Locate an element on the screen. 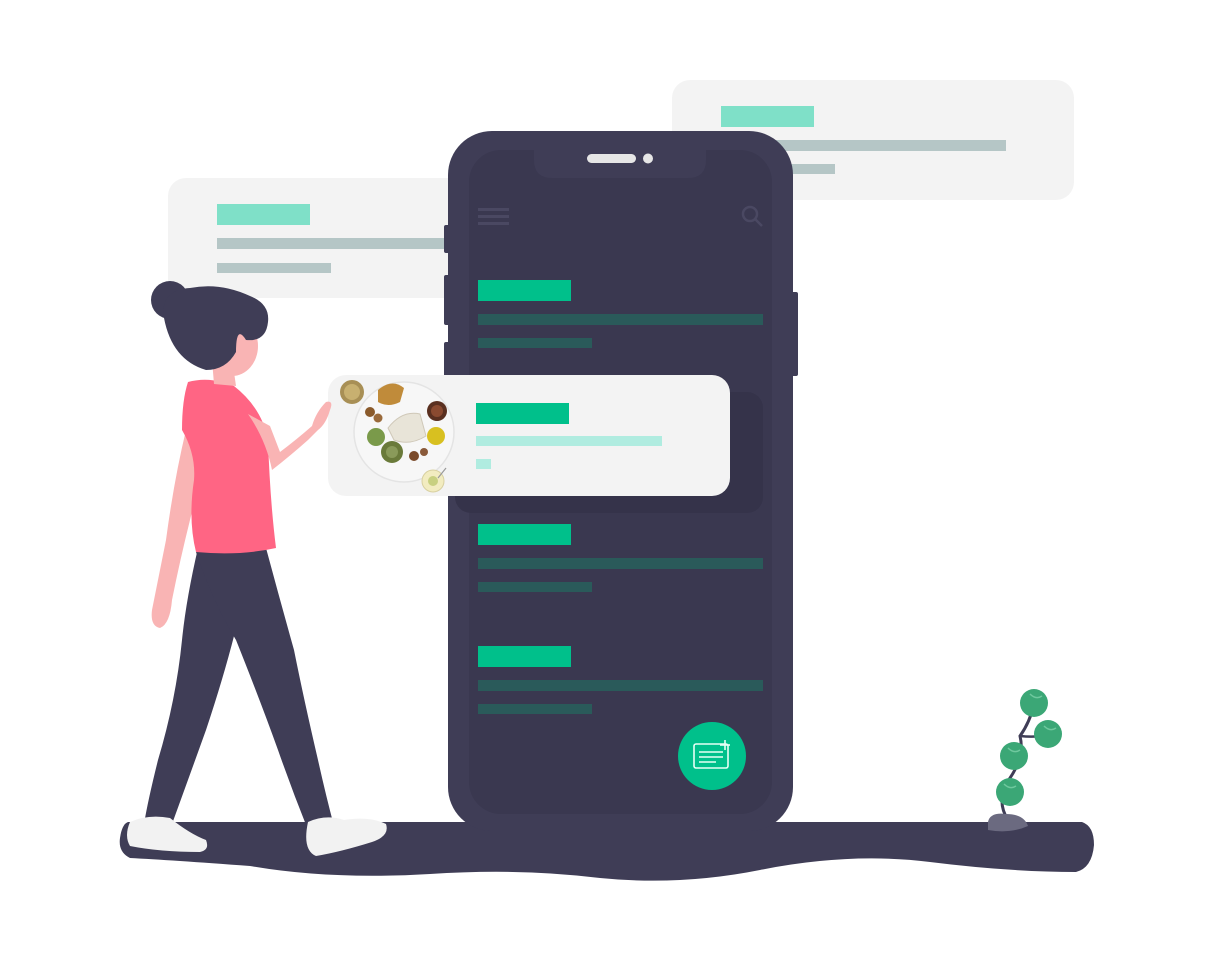 Image resolution: width=1214 pixels, height=965 pixels. phone-speaker is located at coordinates (611, 158).